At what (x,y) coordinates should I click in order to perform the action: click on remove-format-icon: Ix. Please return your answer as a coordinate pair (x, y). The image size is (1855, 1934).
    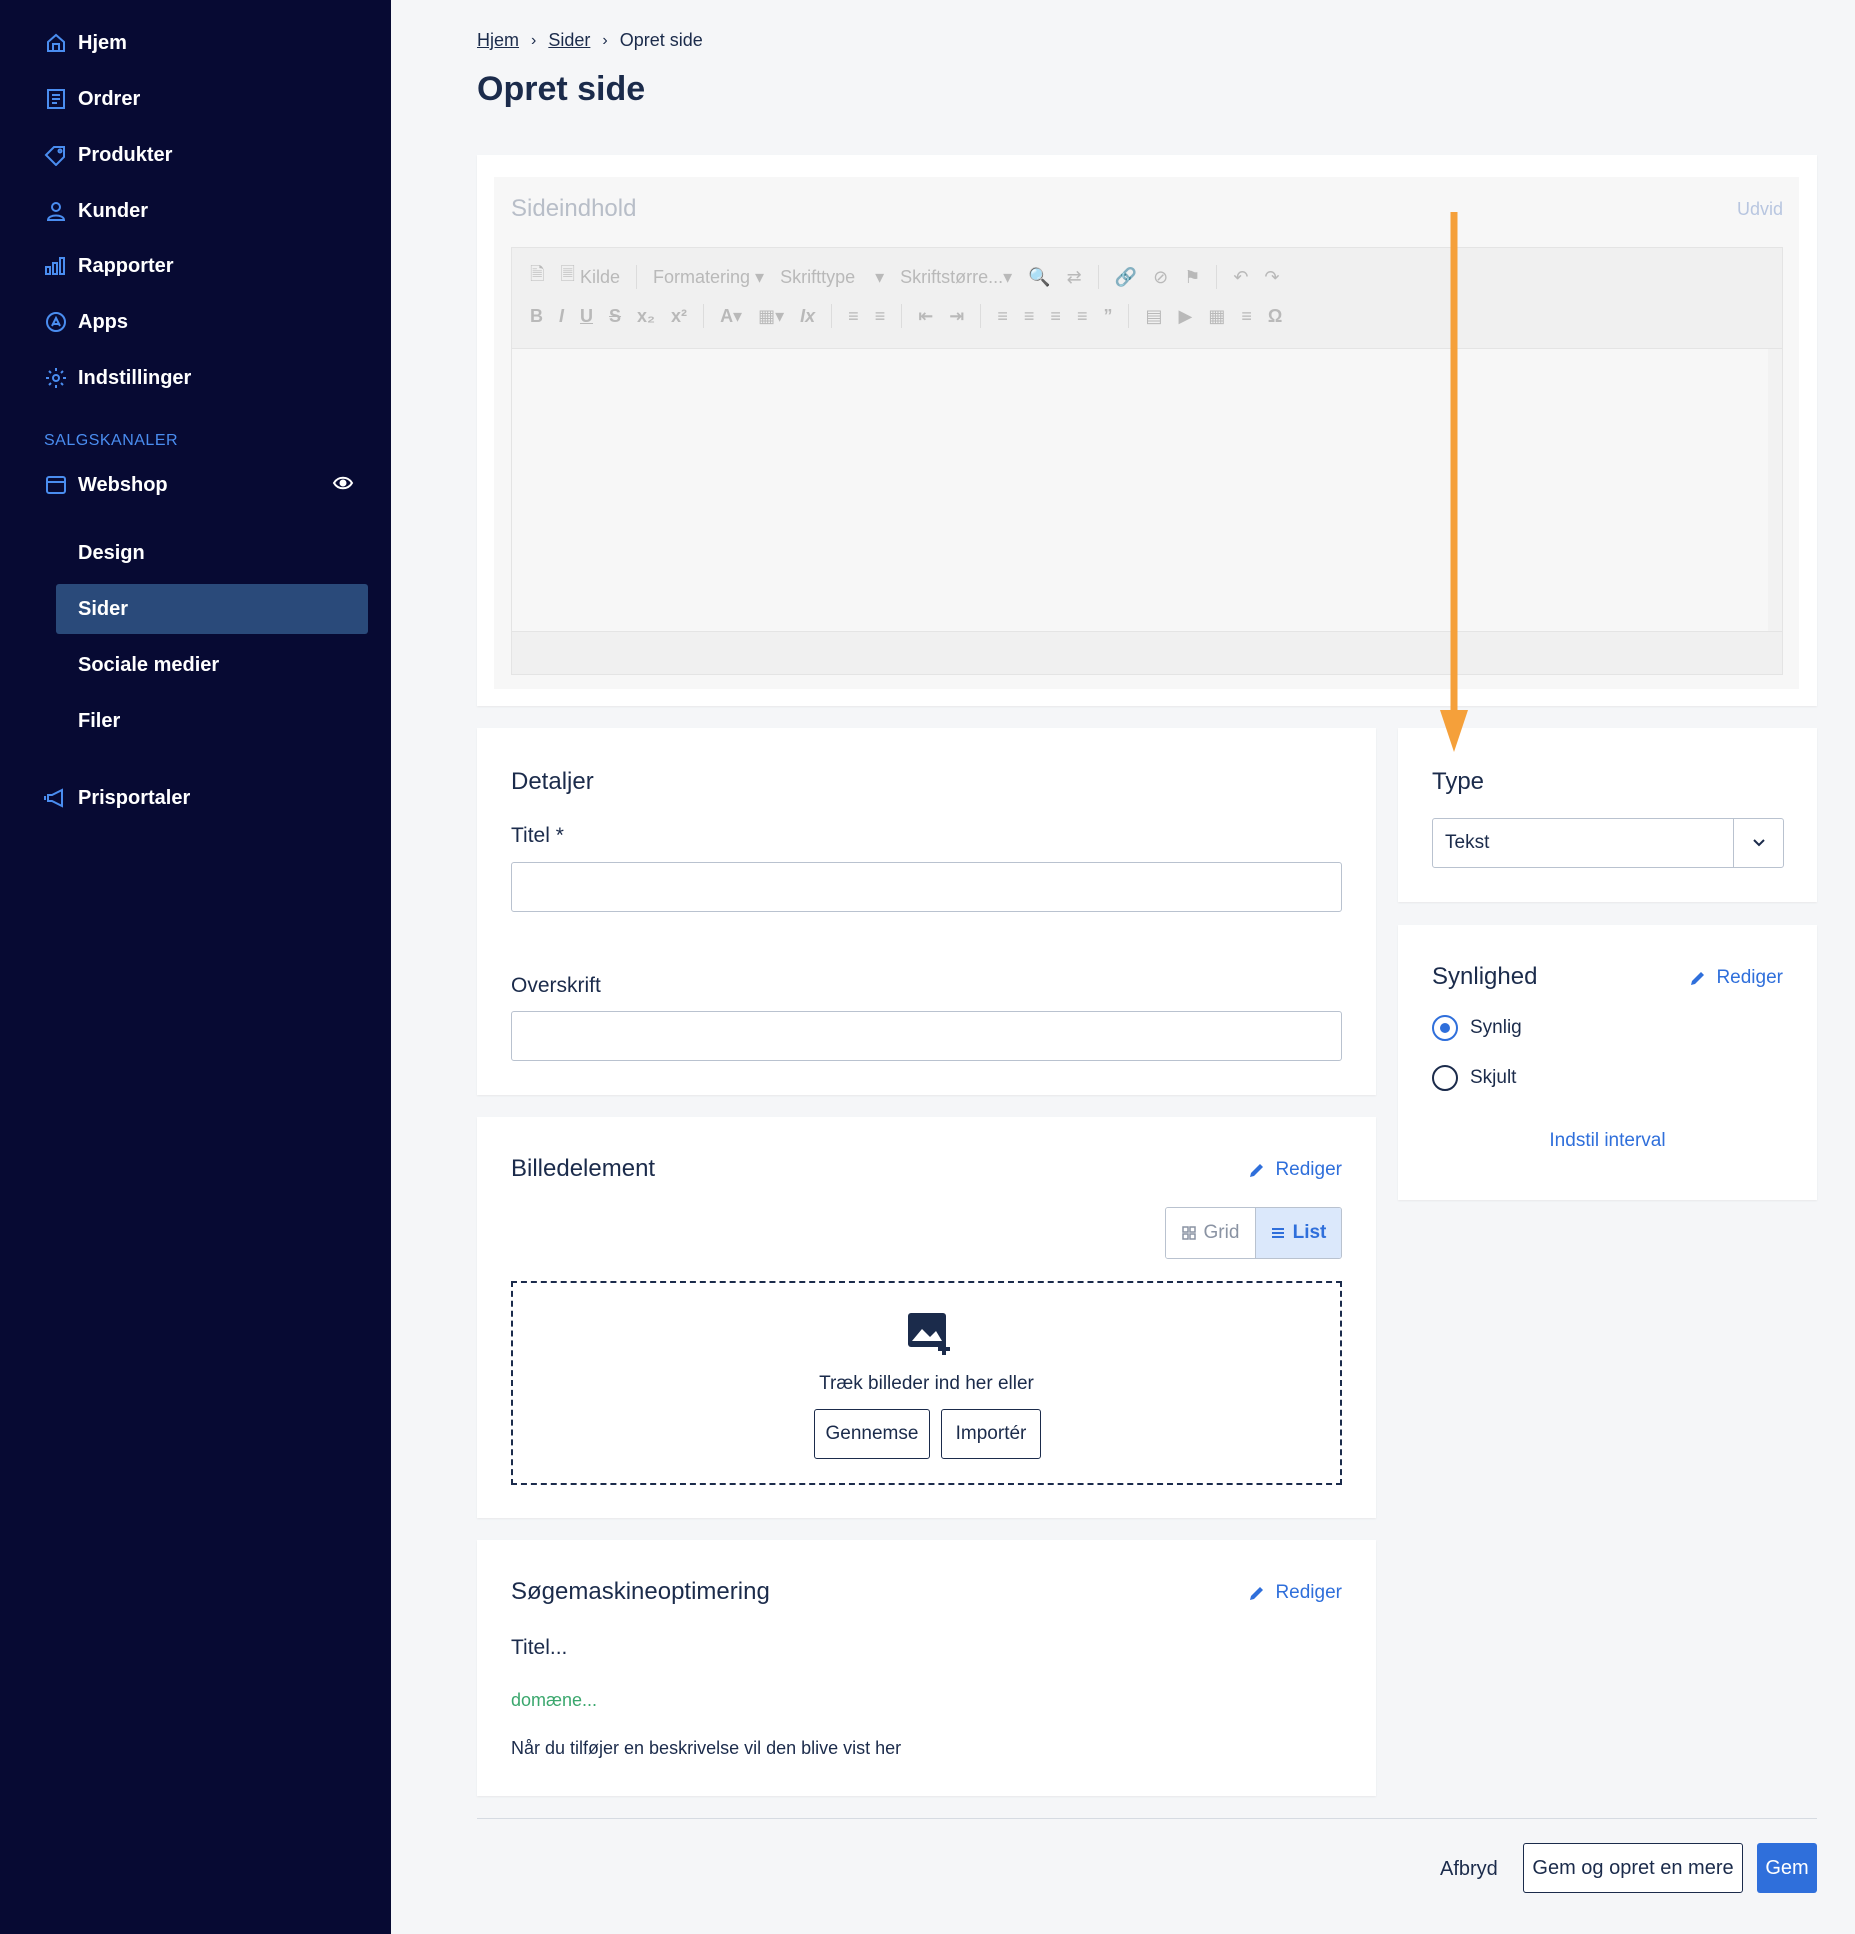
    Looking at the image, I should click on (807, 316).